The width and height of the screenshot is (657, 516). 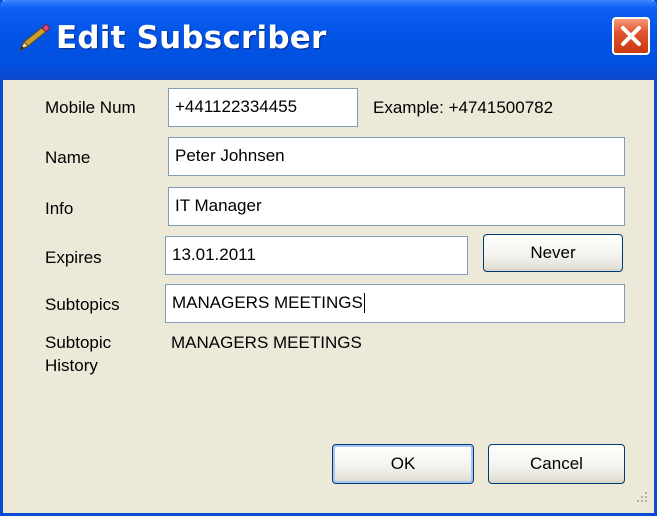 What do you see at coordinates (82, 304) in the screenshot?
I see `subtopics-label: Subtopics` at bounding box center [82, 304].